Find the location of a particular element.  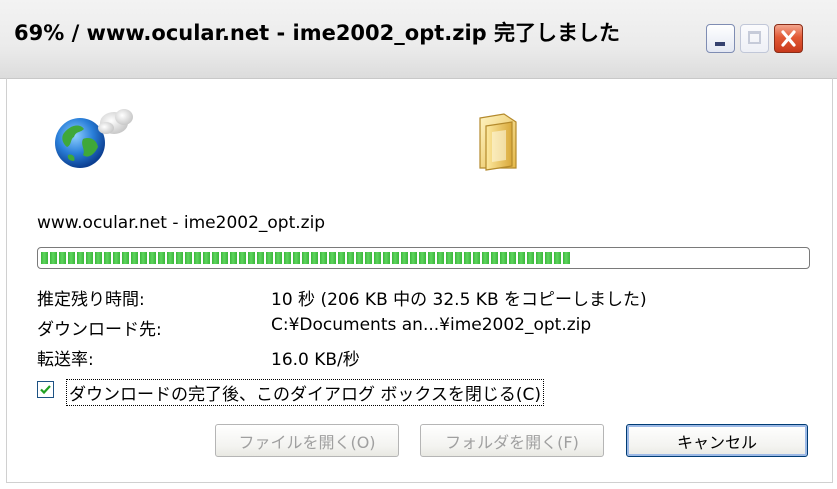

download-source: www.ocular.net - ime2002_opt.zip is located at coordinates (181, 223).